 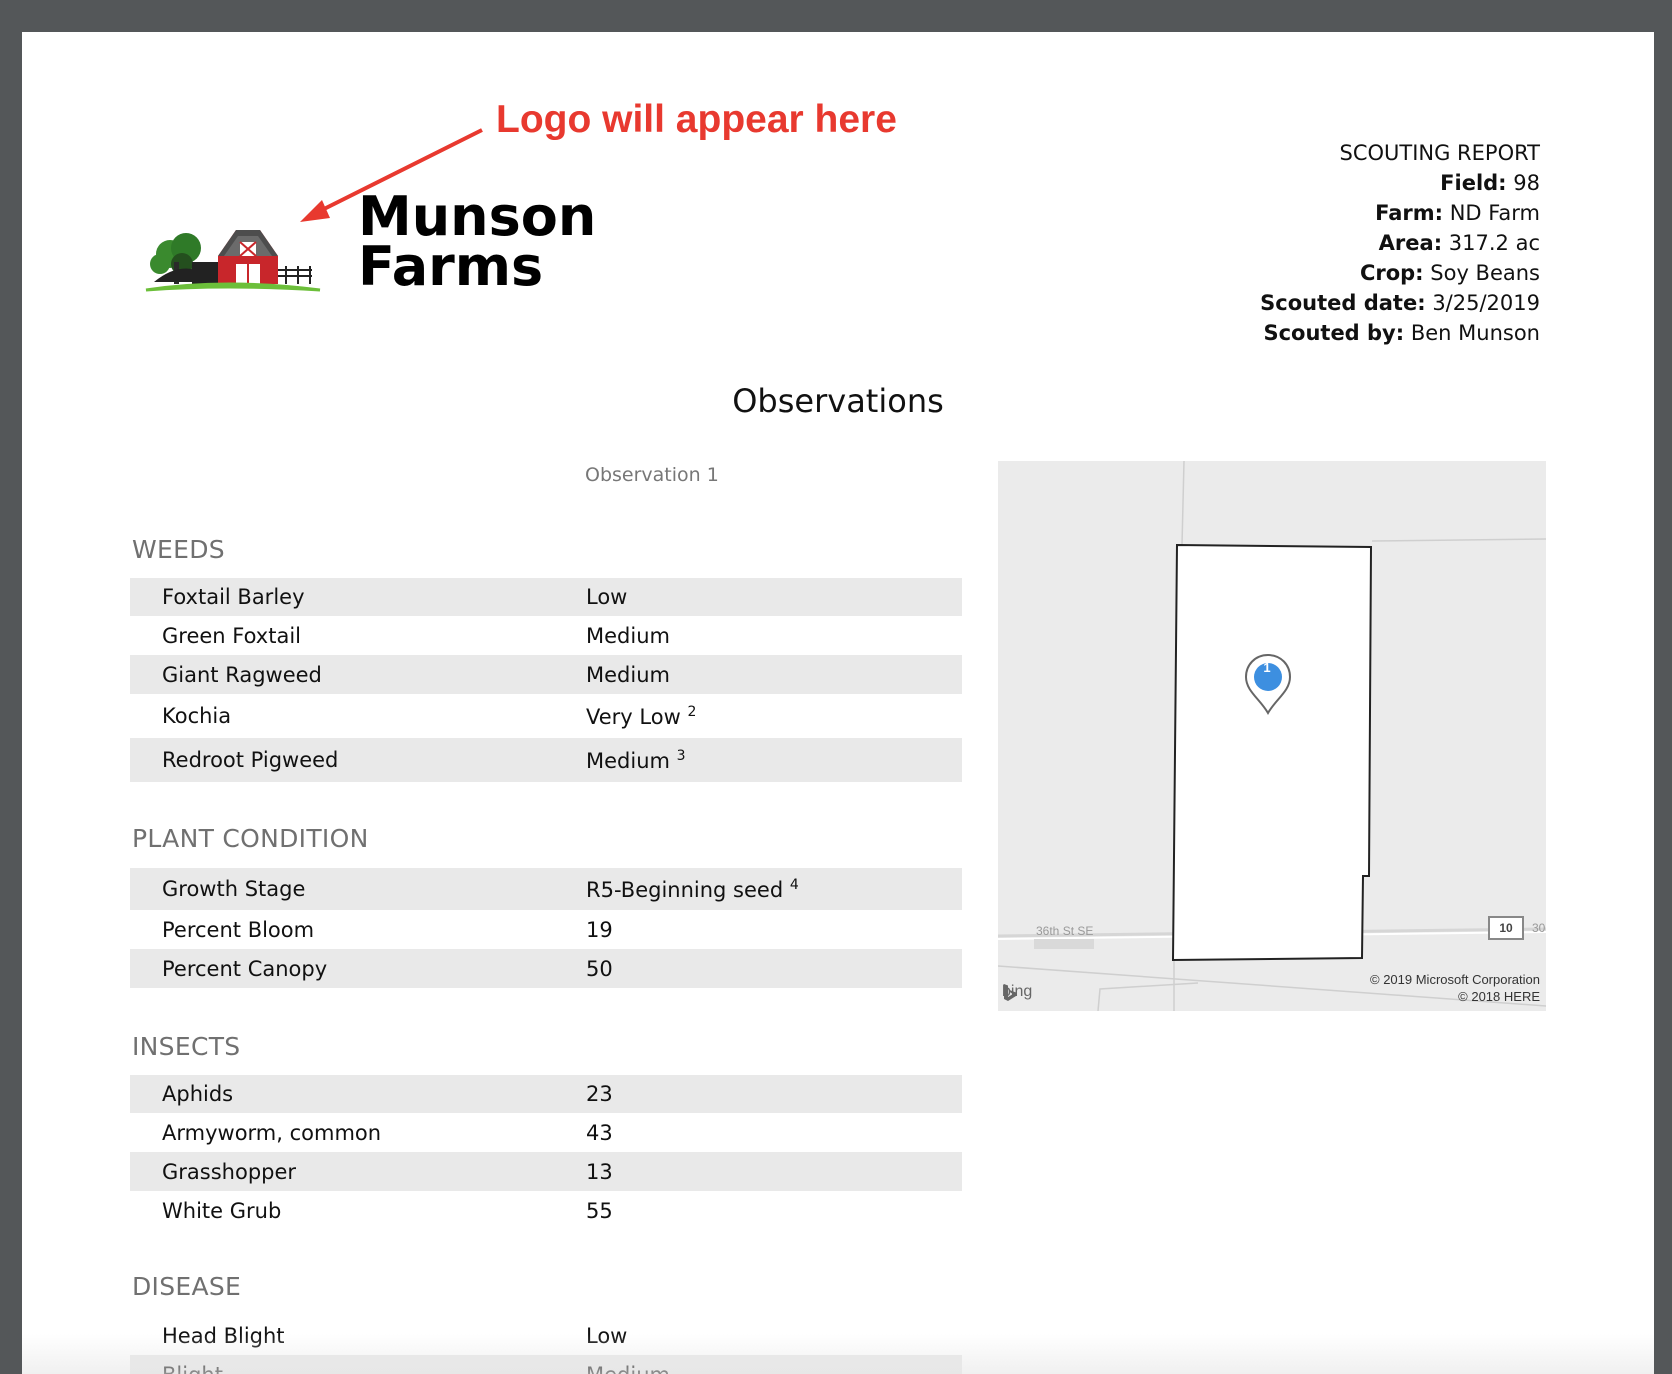 I want to click on table-row: BlightMedium, so click(x=546, y=1364).